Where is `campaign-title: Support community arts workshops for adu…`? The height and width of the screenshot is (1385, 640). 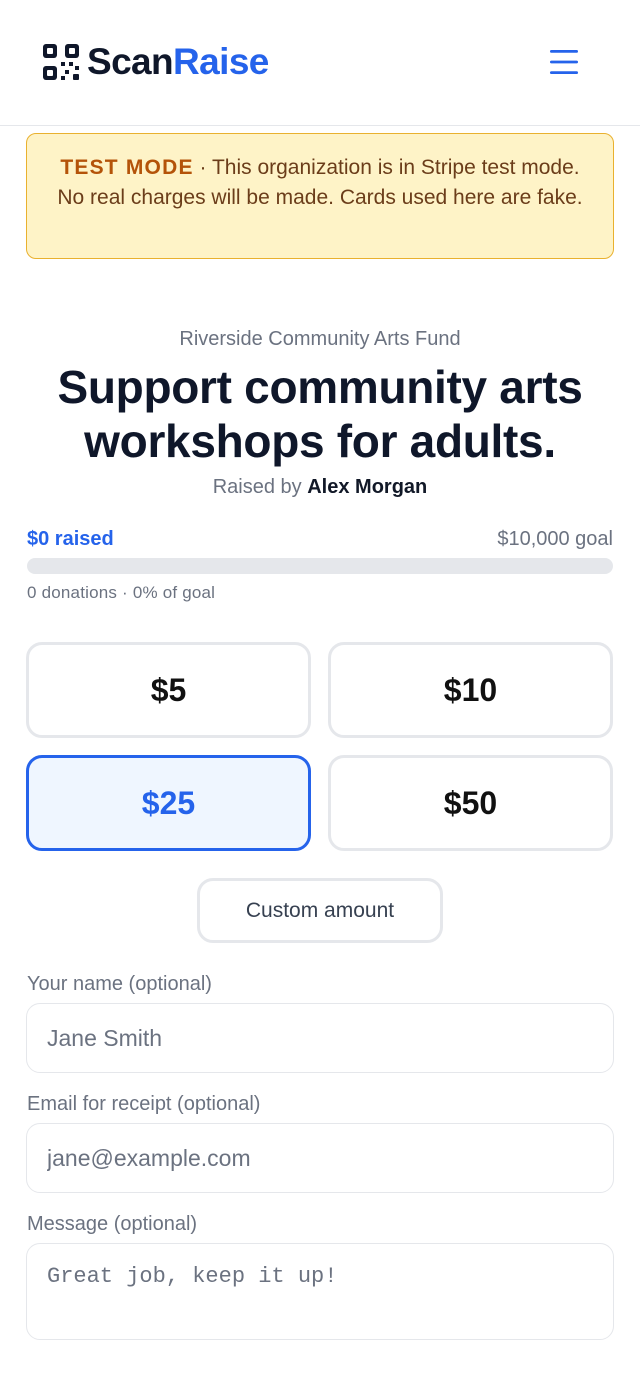
campaign-title: Support community arts workshops for adu… is located at coordinates (320, 414).